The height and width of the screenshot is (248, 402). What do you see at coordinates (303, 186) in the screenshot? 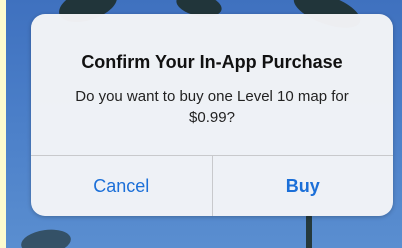
I see `buy-button: Buy` at bounding box center [303, 186].